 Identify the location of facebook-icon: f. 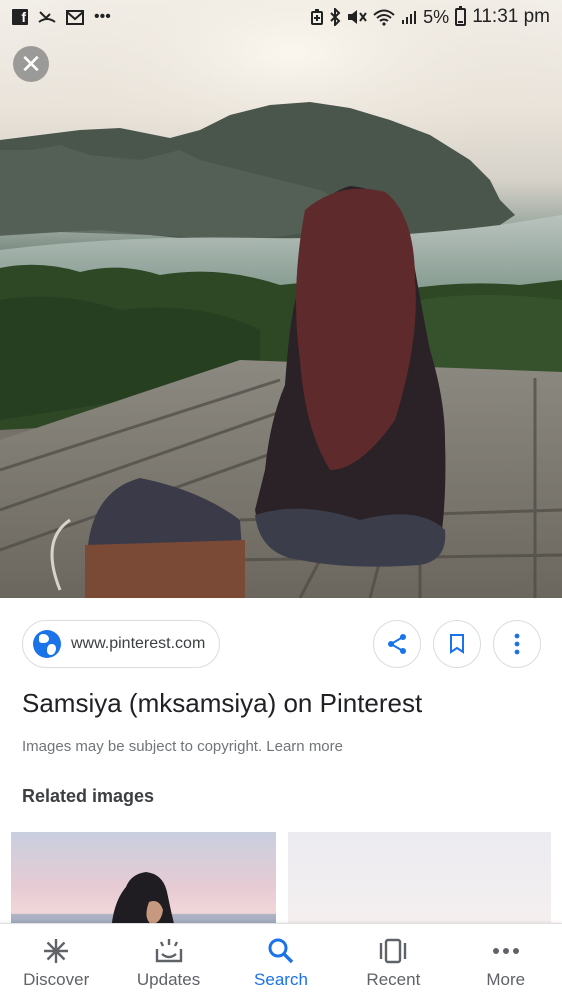
(20, 17).